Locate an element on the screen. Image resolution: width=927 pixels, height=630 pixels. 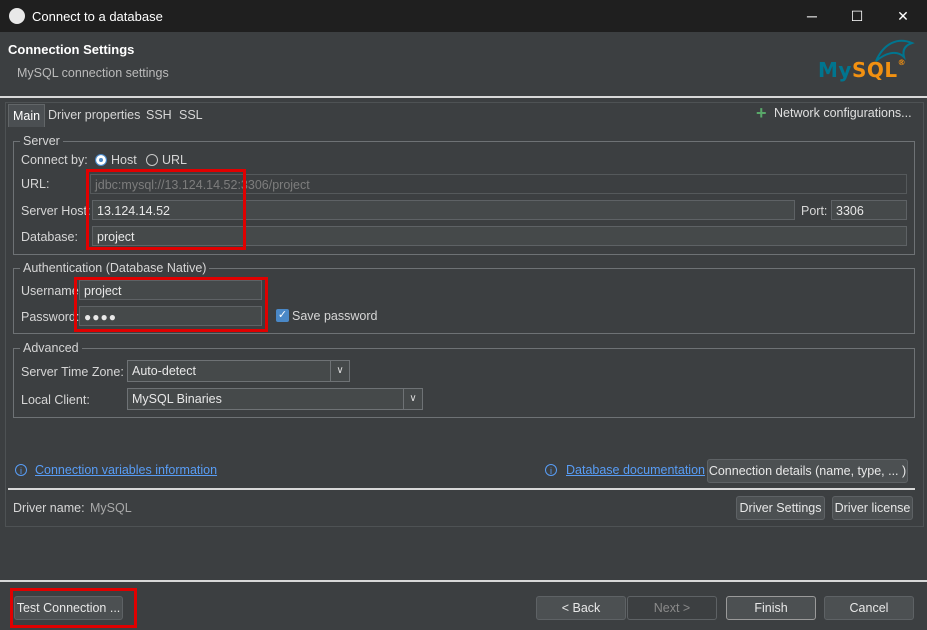
tab-driver-properties: Driver properties is located at coordinates (94, 115).